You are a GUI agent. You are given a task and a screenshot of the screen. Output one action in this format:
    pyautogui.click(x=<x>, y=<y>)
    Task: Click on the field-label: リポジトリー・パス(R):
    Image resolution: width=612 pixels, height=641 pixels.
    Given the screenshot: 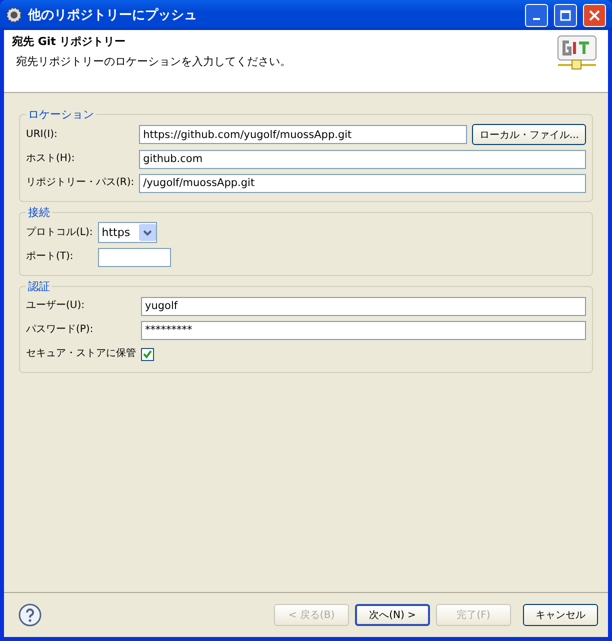 What is the action you would take?
    pyautogui.click(x=80, y=183)
    